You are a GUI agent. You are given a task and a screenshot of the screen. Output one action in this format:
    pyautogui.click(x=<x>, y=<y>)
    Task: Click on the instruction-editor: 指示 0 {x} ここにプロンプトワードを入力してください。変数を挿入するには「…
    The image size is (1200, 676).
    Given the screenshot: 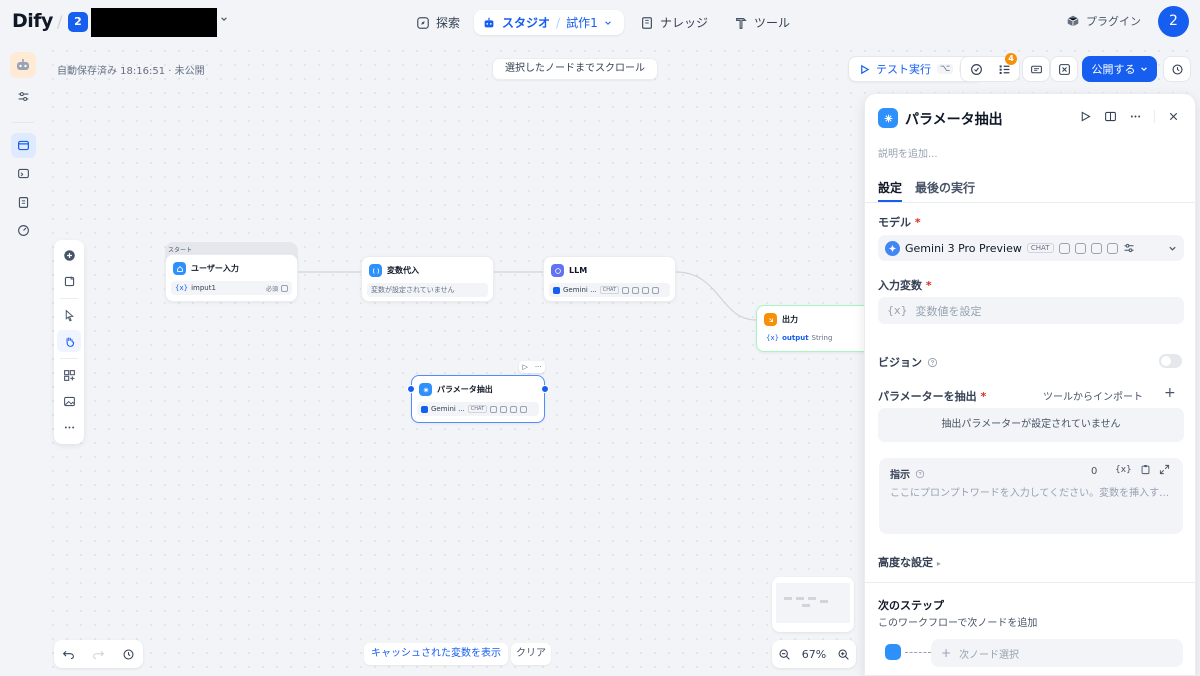 What is the action you would take?
    pyautogui.click(x=1031, y=496)
    